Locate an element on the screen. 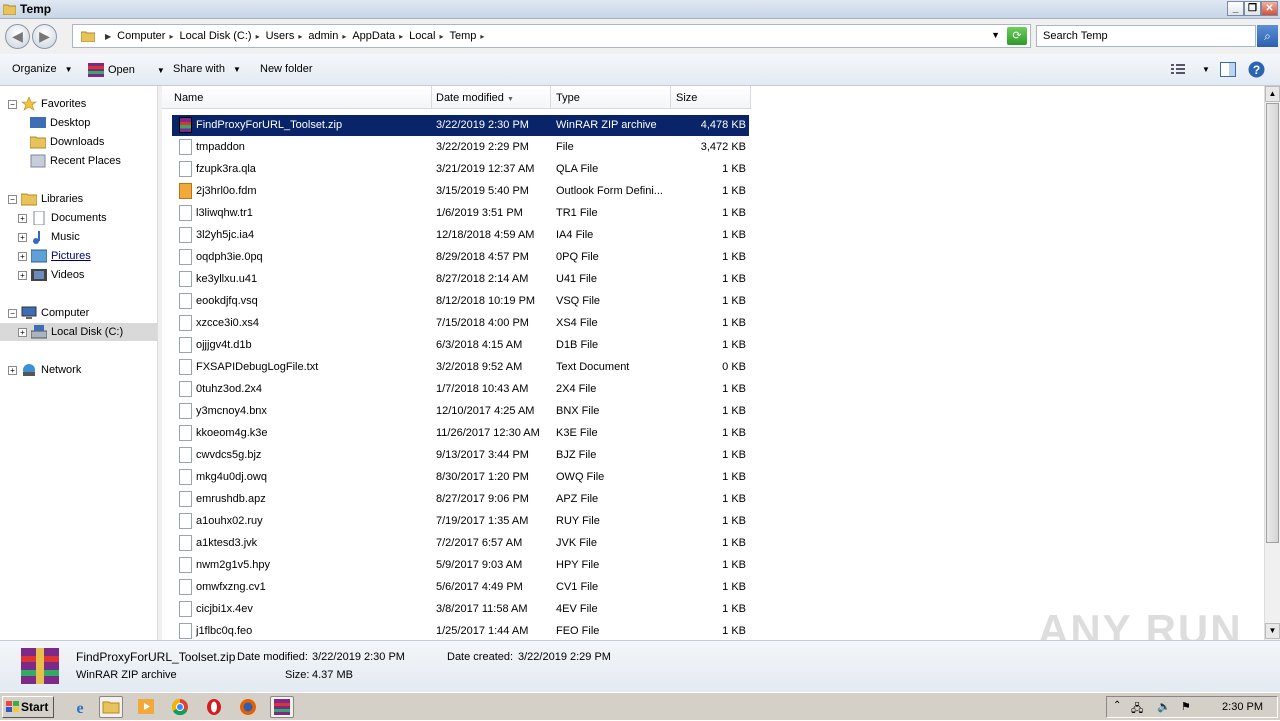 The height and width of the screenshot is (721, 1280). preview-pane-button is located at coordinates (1228, 69).